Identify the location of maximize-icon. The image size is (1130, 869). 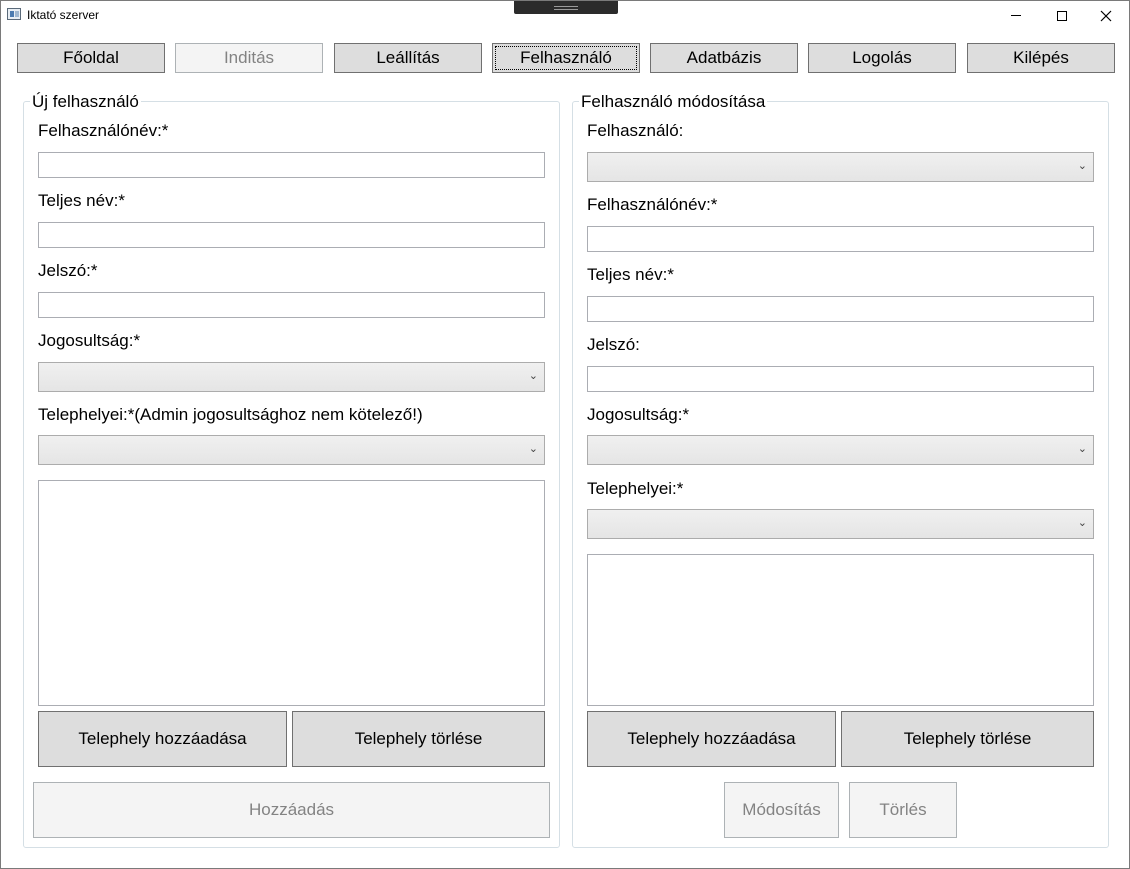
(1062, 15).